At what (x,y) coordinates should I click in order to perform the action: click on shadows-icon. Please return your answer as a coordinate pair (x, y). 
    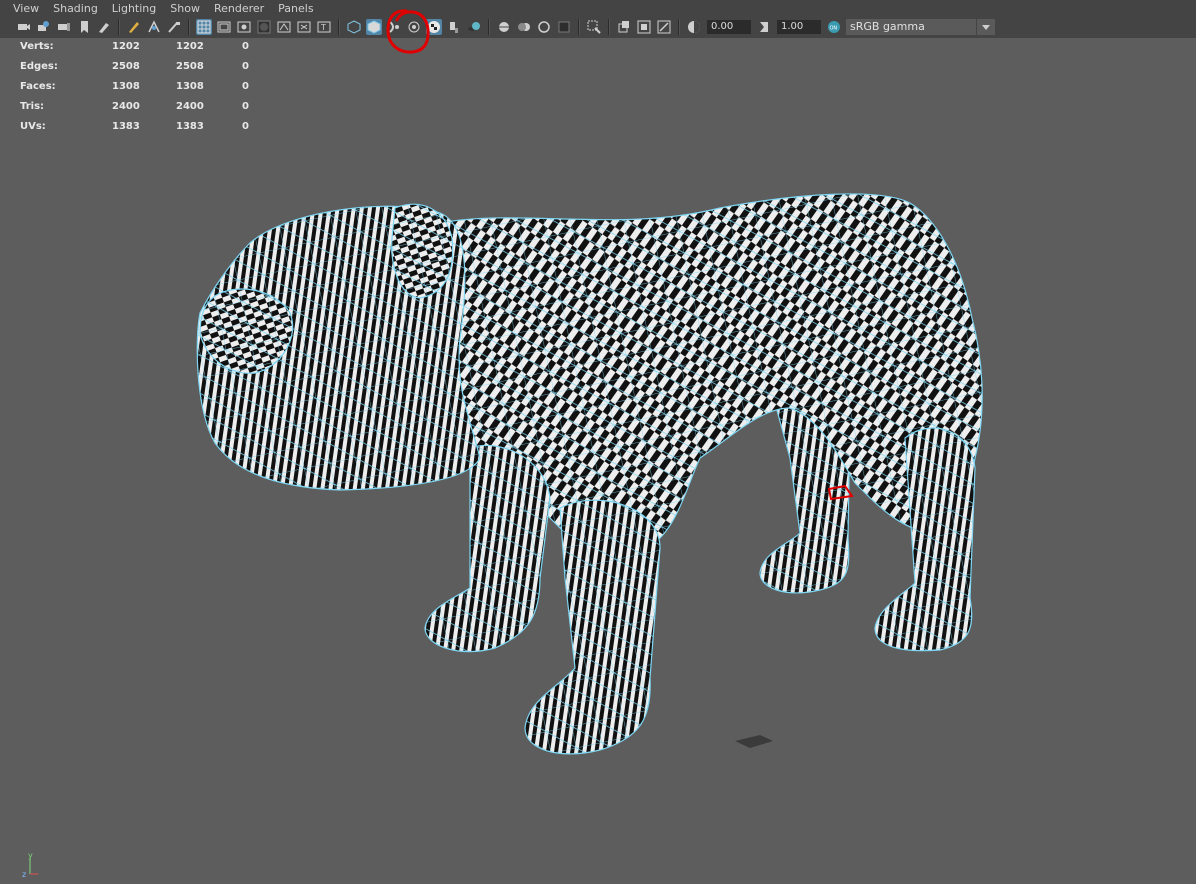
    Looking at the image, I should click on (474, 27).